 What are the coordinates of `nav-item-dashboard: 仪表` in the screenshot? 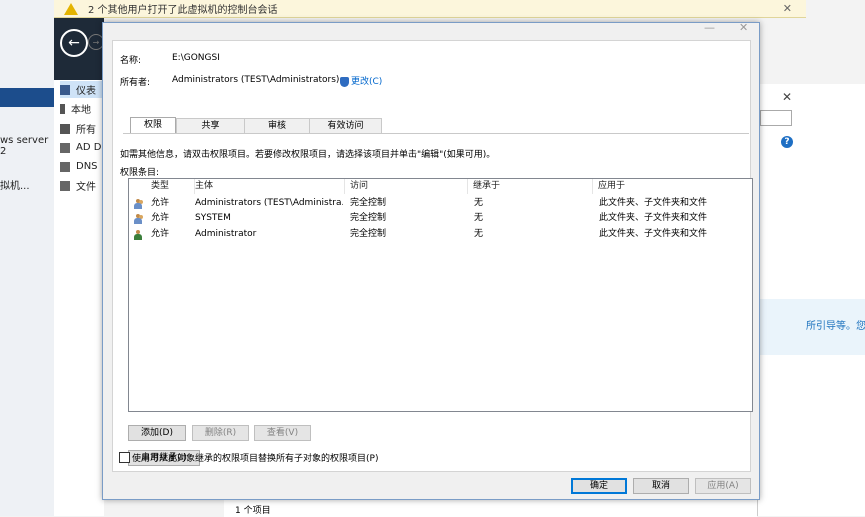 It's located at (83, 89).